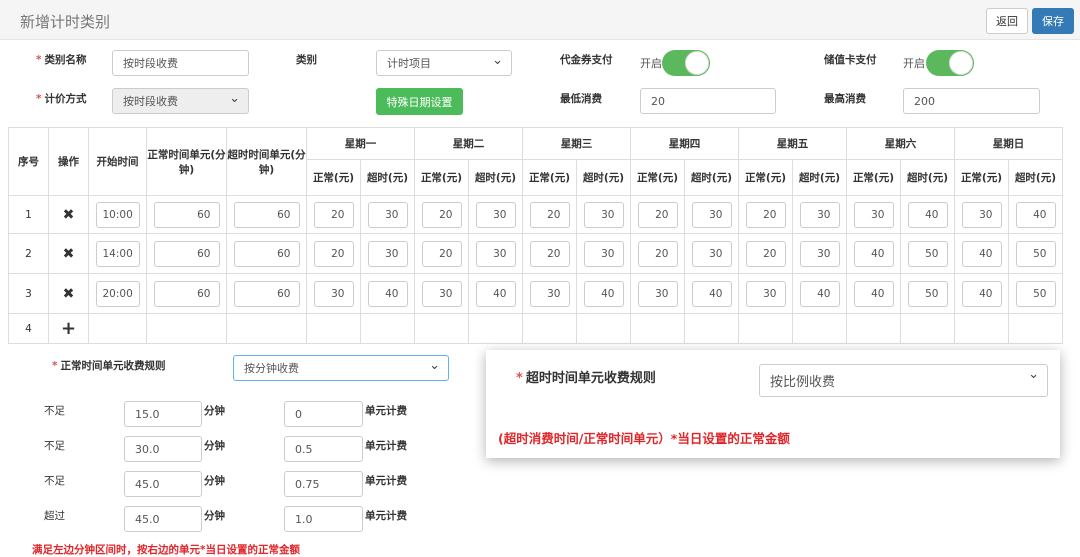 This screenshot has height=557, width=1080. I want to click on over-rule-select: 按比例收费, so click(903, 380).